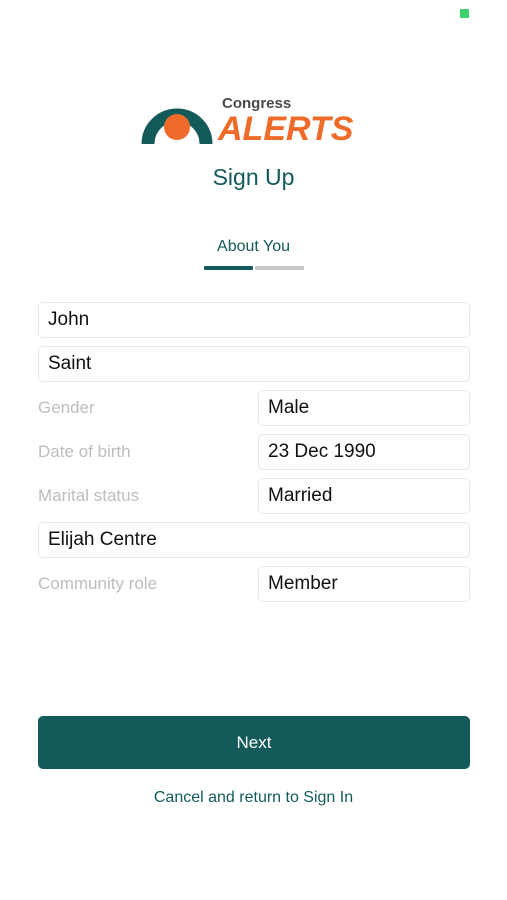 This screenshot has height=900, width=507. Describe the element at coordinates (364, 584) in the screenshot. I see `community-role-select: Member` at that location.